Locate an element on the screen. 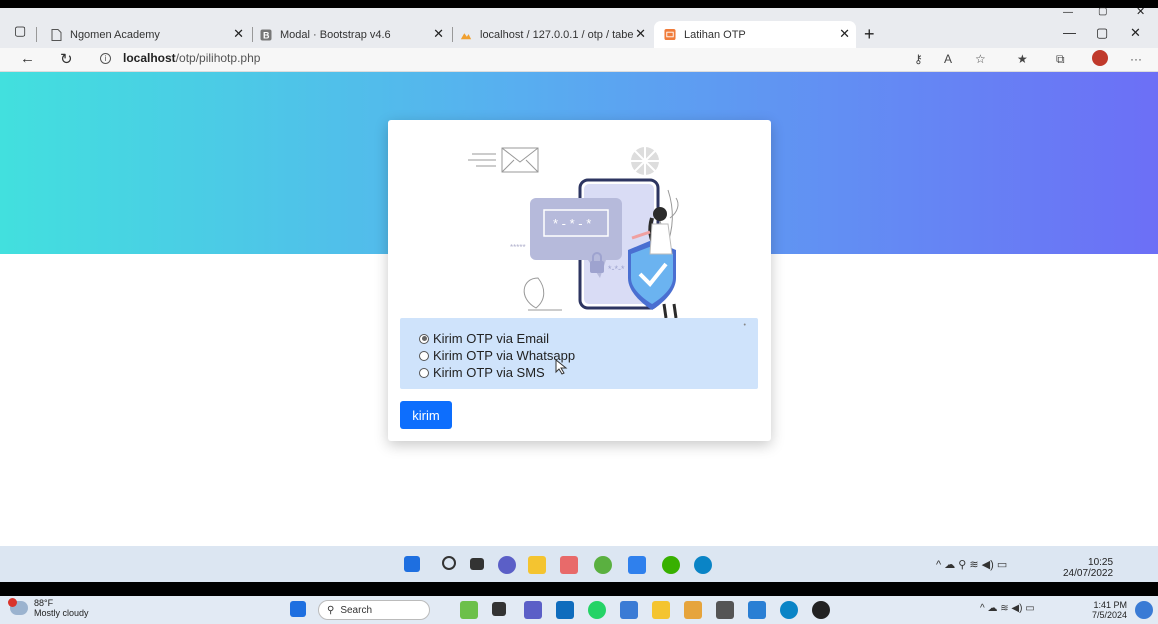 Image resolution: width=1158 pixels, height=624 pixels. bootstrap-icon: B is located at coordinates (266, 35).